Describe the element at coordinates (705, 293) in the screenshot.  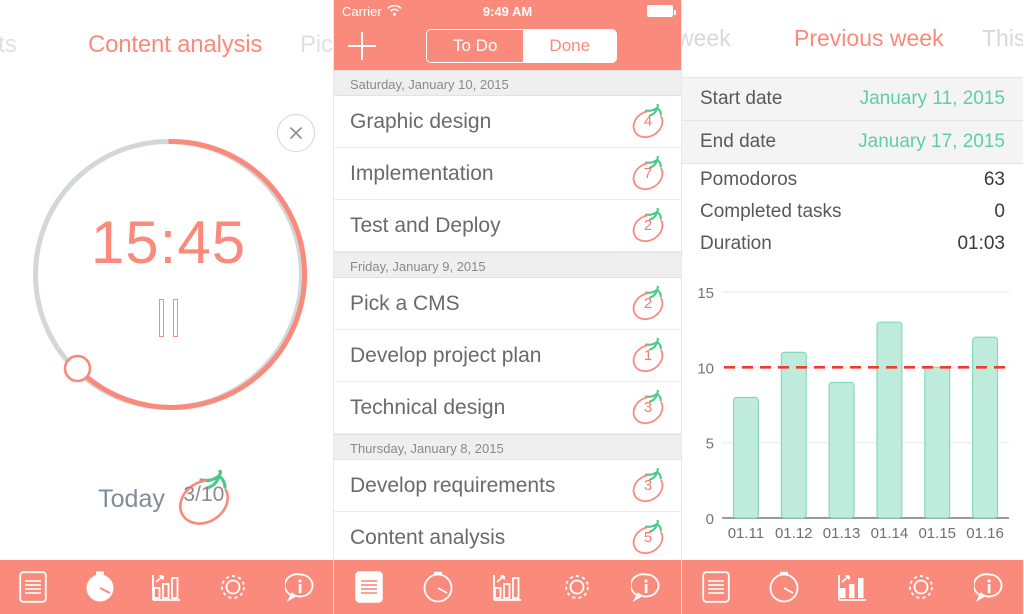
I see `y-axis-tick-label: 15` at that location.